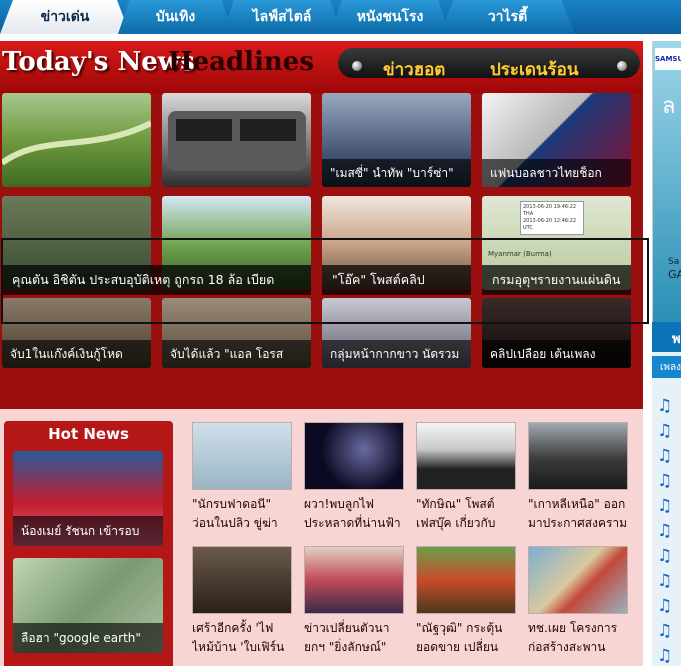 The width and height of the screenshot is (681, 666). I want to click on news-title-line: "เกาหลีเหนือ" ออก, so click(577, 504).